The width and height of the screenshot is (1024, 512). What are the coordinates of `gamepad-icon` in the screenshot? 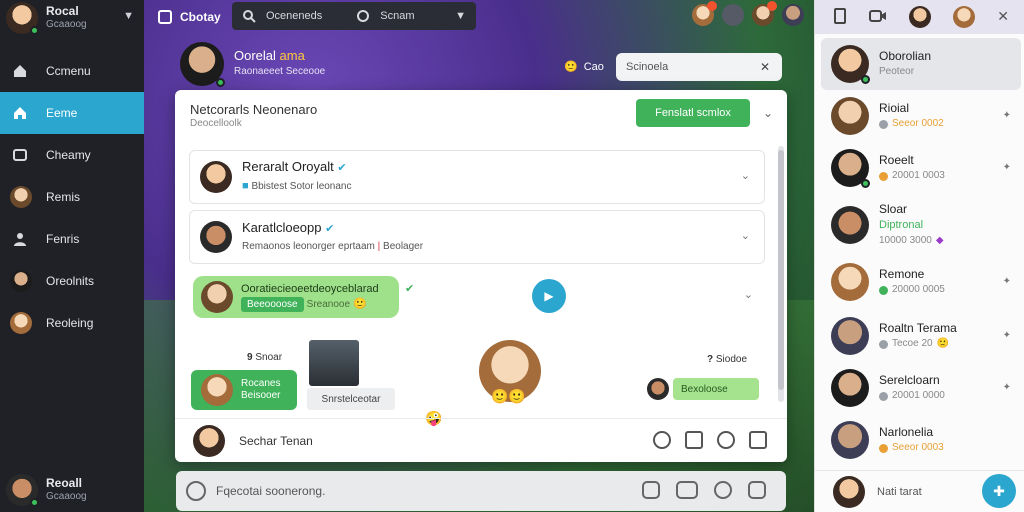 It's located at (687, 490).